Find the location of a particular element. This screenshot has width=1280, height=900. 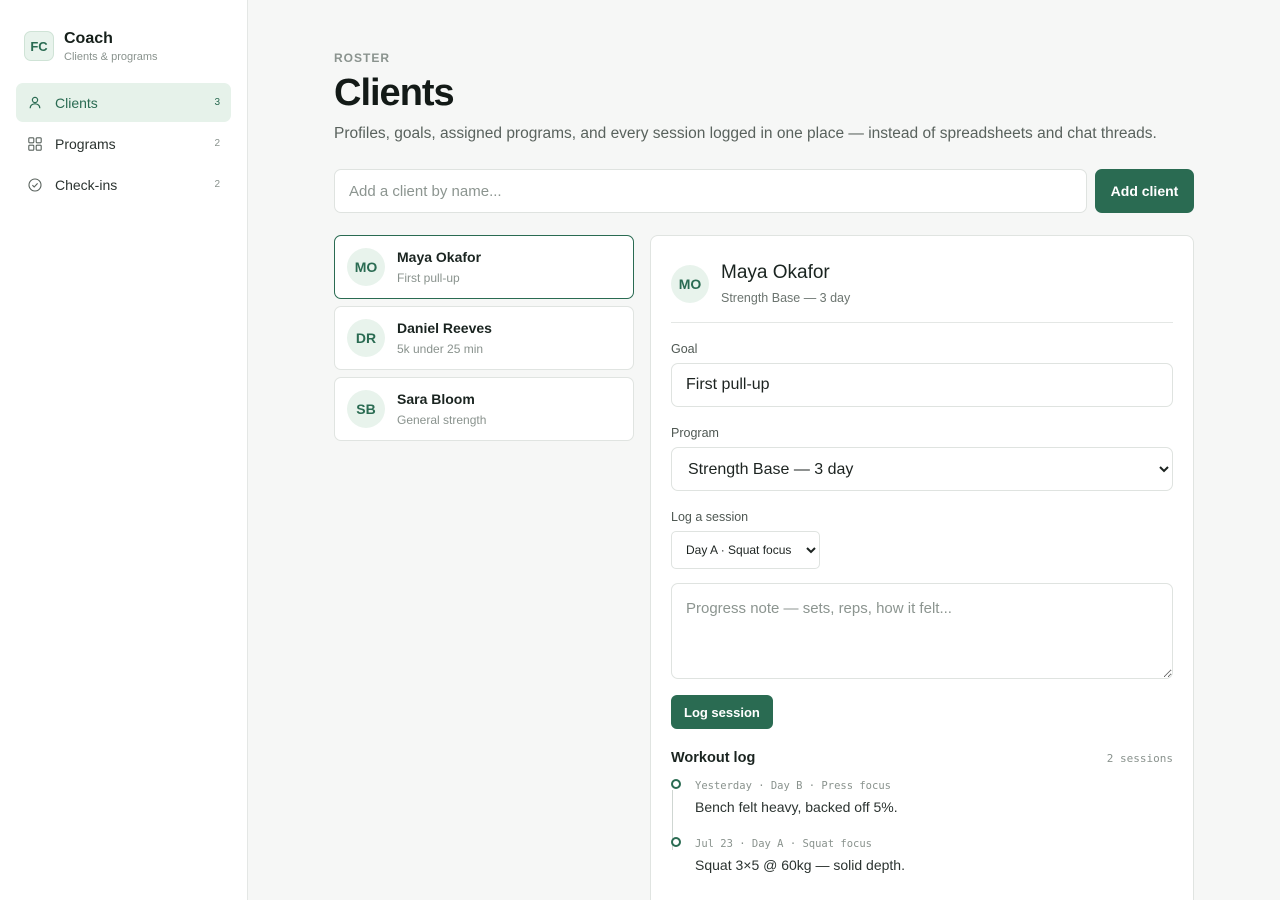

client-goal: 5k under 25 min is located at coordinates (440, 349).